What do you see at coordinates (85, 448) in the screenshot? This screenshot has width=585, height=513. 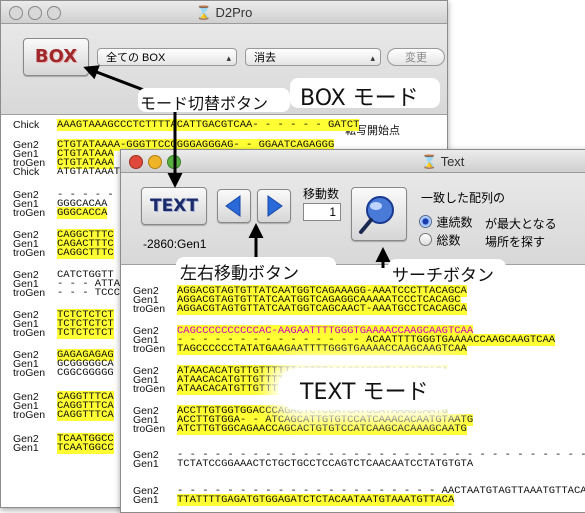 I see `sequence-row: TCAATGGCC` at bounding box center [85, 448].